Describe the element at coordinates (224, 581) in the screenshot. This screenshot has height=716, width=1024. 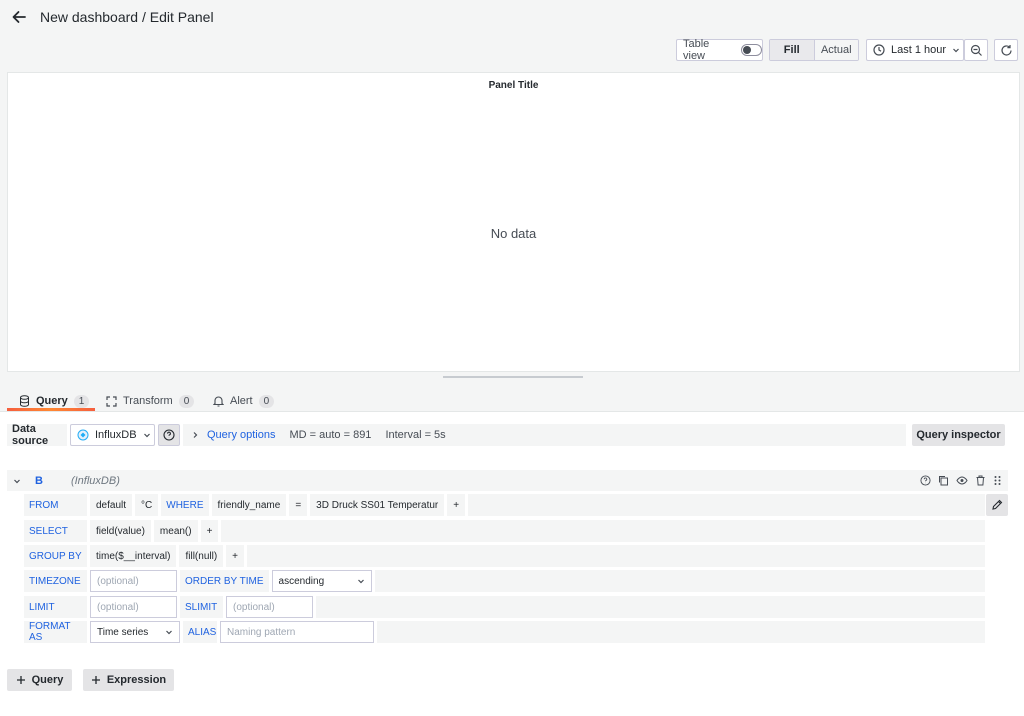
I see `order-by-time-keyword: ORDER BY TIME` at that location.